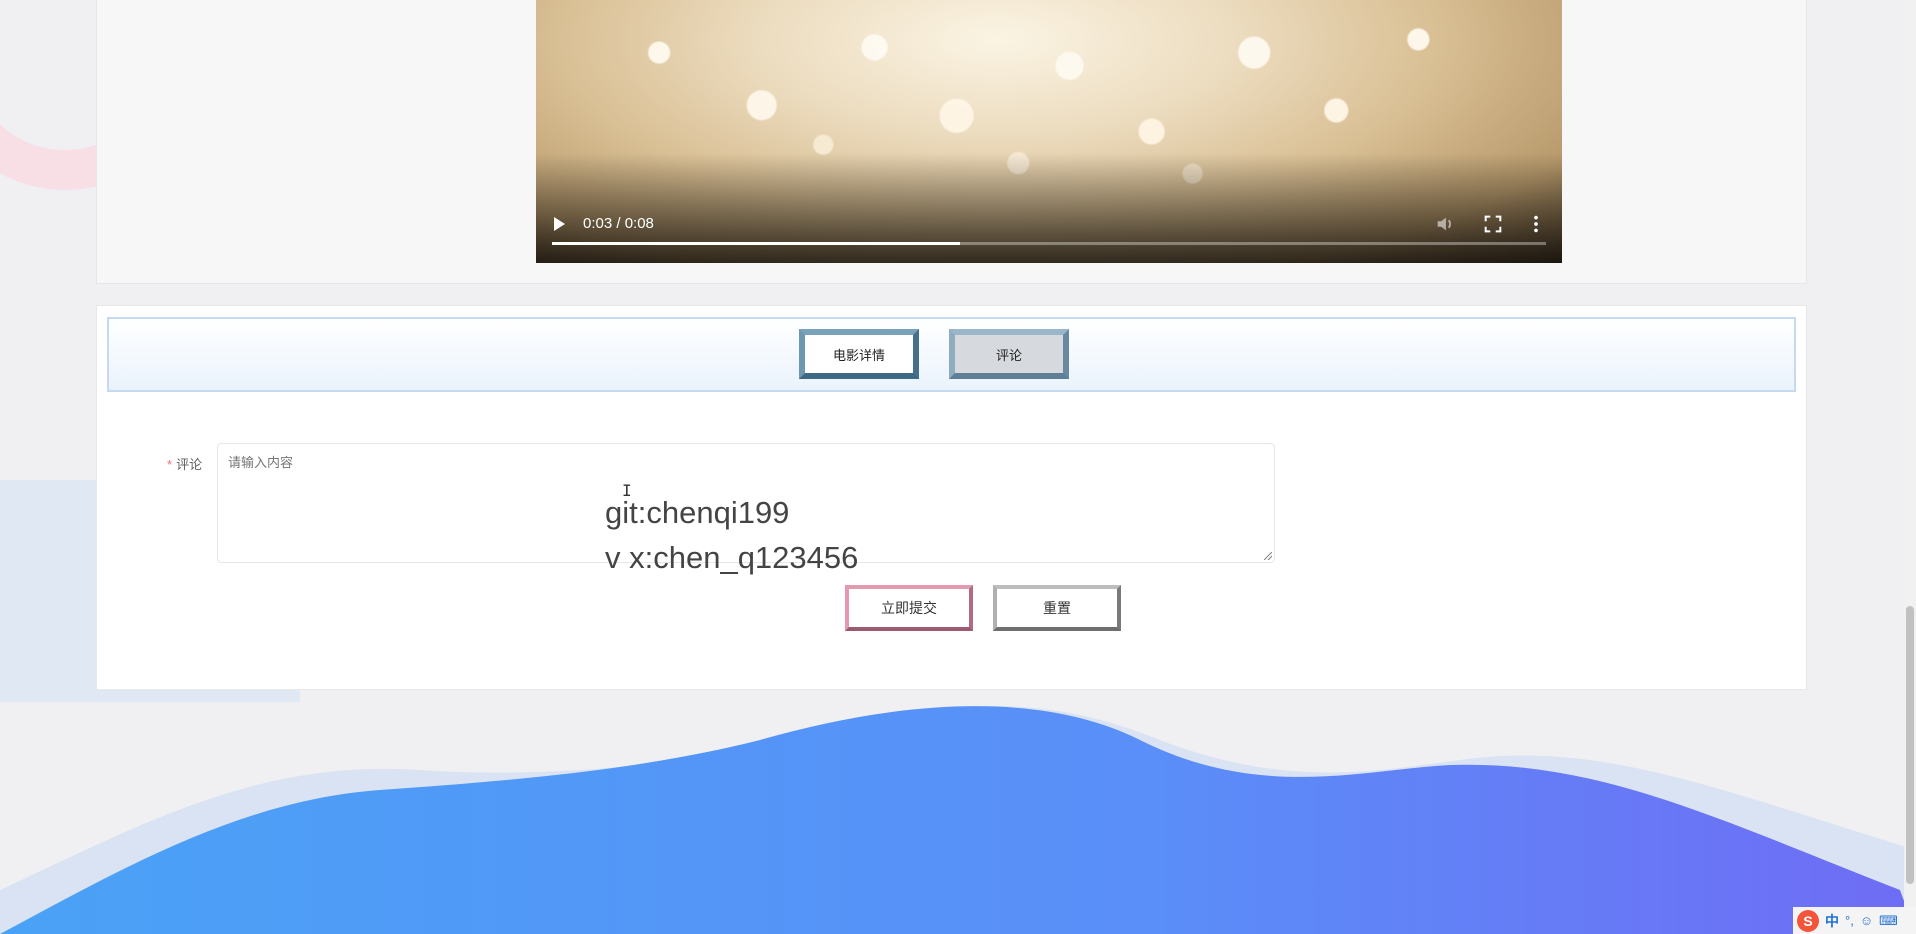  Describe the element at coordinates (1268, 556) in the screenshot. I see `resize-handle` at that location.